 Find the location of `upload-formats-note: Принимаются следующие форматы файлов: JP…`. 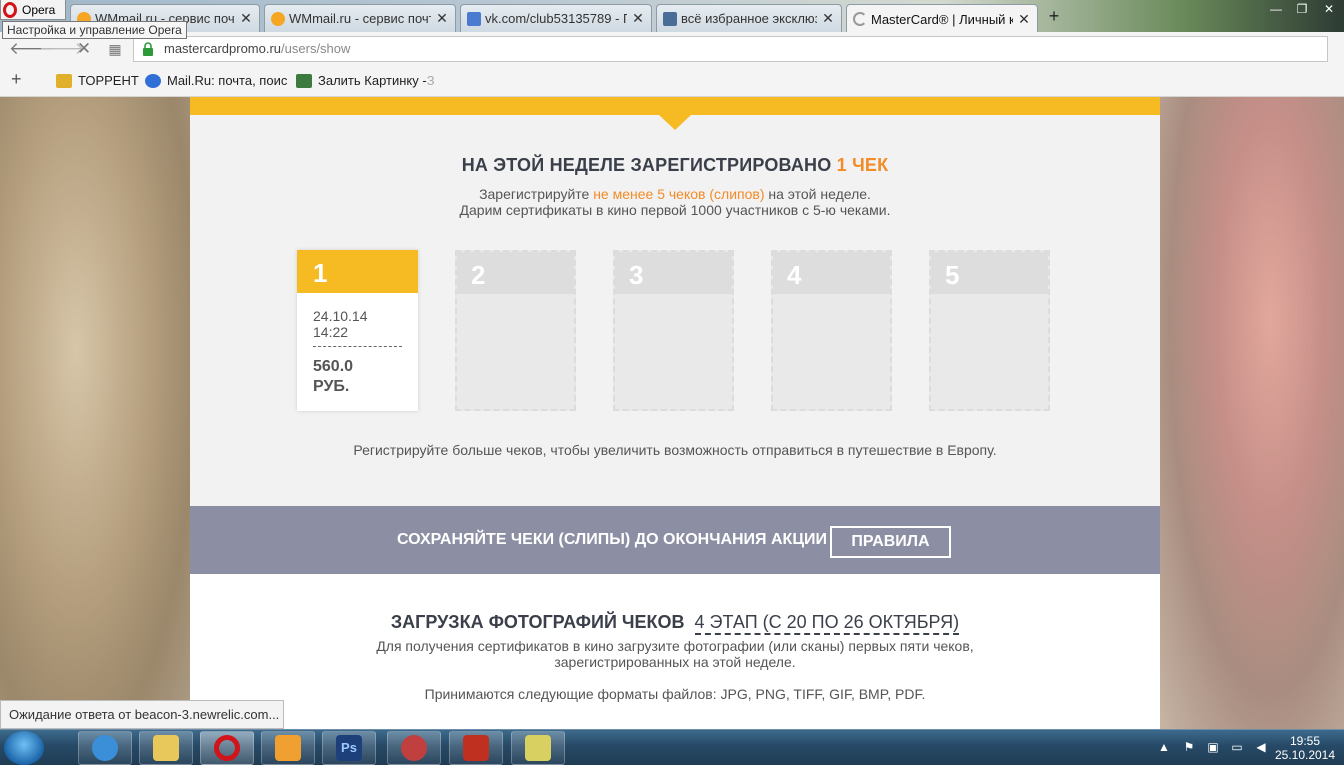

upload-formats-note: Принимаются следующие форматы файлов: JP… is located at coordinates (675, 694).